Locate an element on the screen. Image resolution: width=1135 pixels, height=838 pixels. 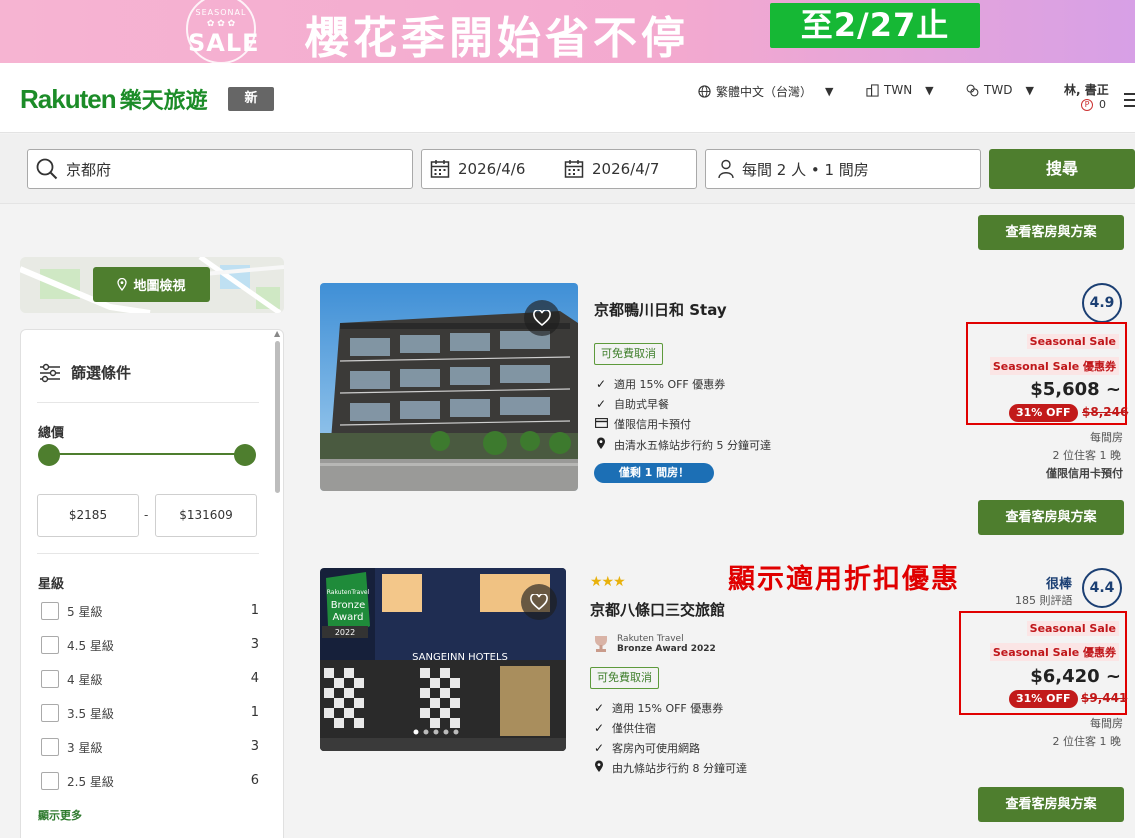
scroll-up-arrow-icon: ▲ is located at coordinates (277, 333).